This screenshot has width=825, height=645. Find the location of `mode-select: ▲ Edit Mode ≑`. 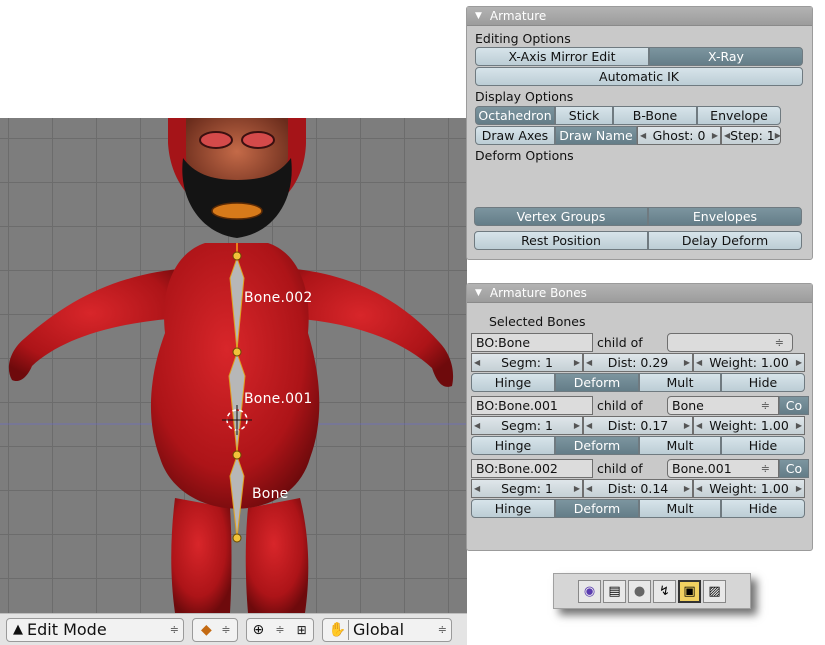

mode-select: ▲ Edit Mode ≑ is located at coordinates (95, 629).